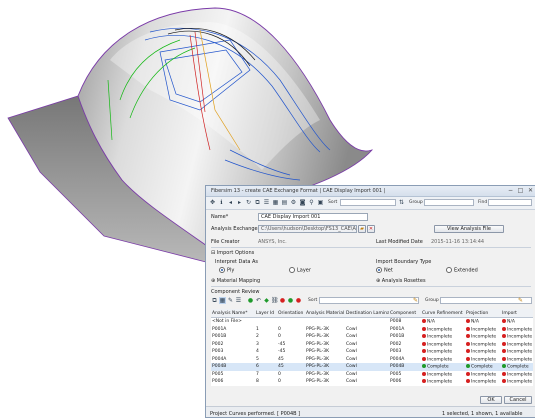  What do you see at coordinates (298, 300) in the screenshot?
I see `reject-icon: ●` at bounding box center [298, 300].